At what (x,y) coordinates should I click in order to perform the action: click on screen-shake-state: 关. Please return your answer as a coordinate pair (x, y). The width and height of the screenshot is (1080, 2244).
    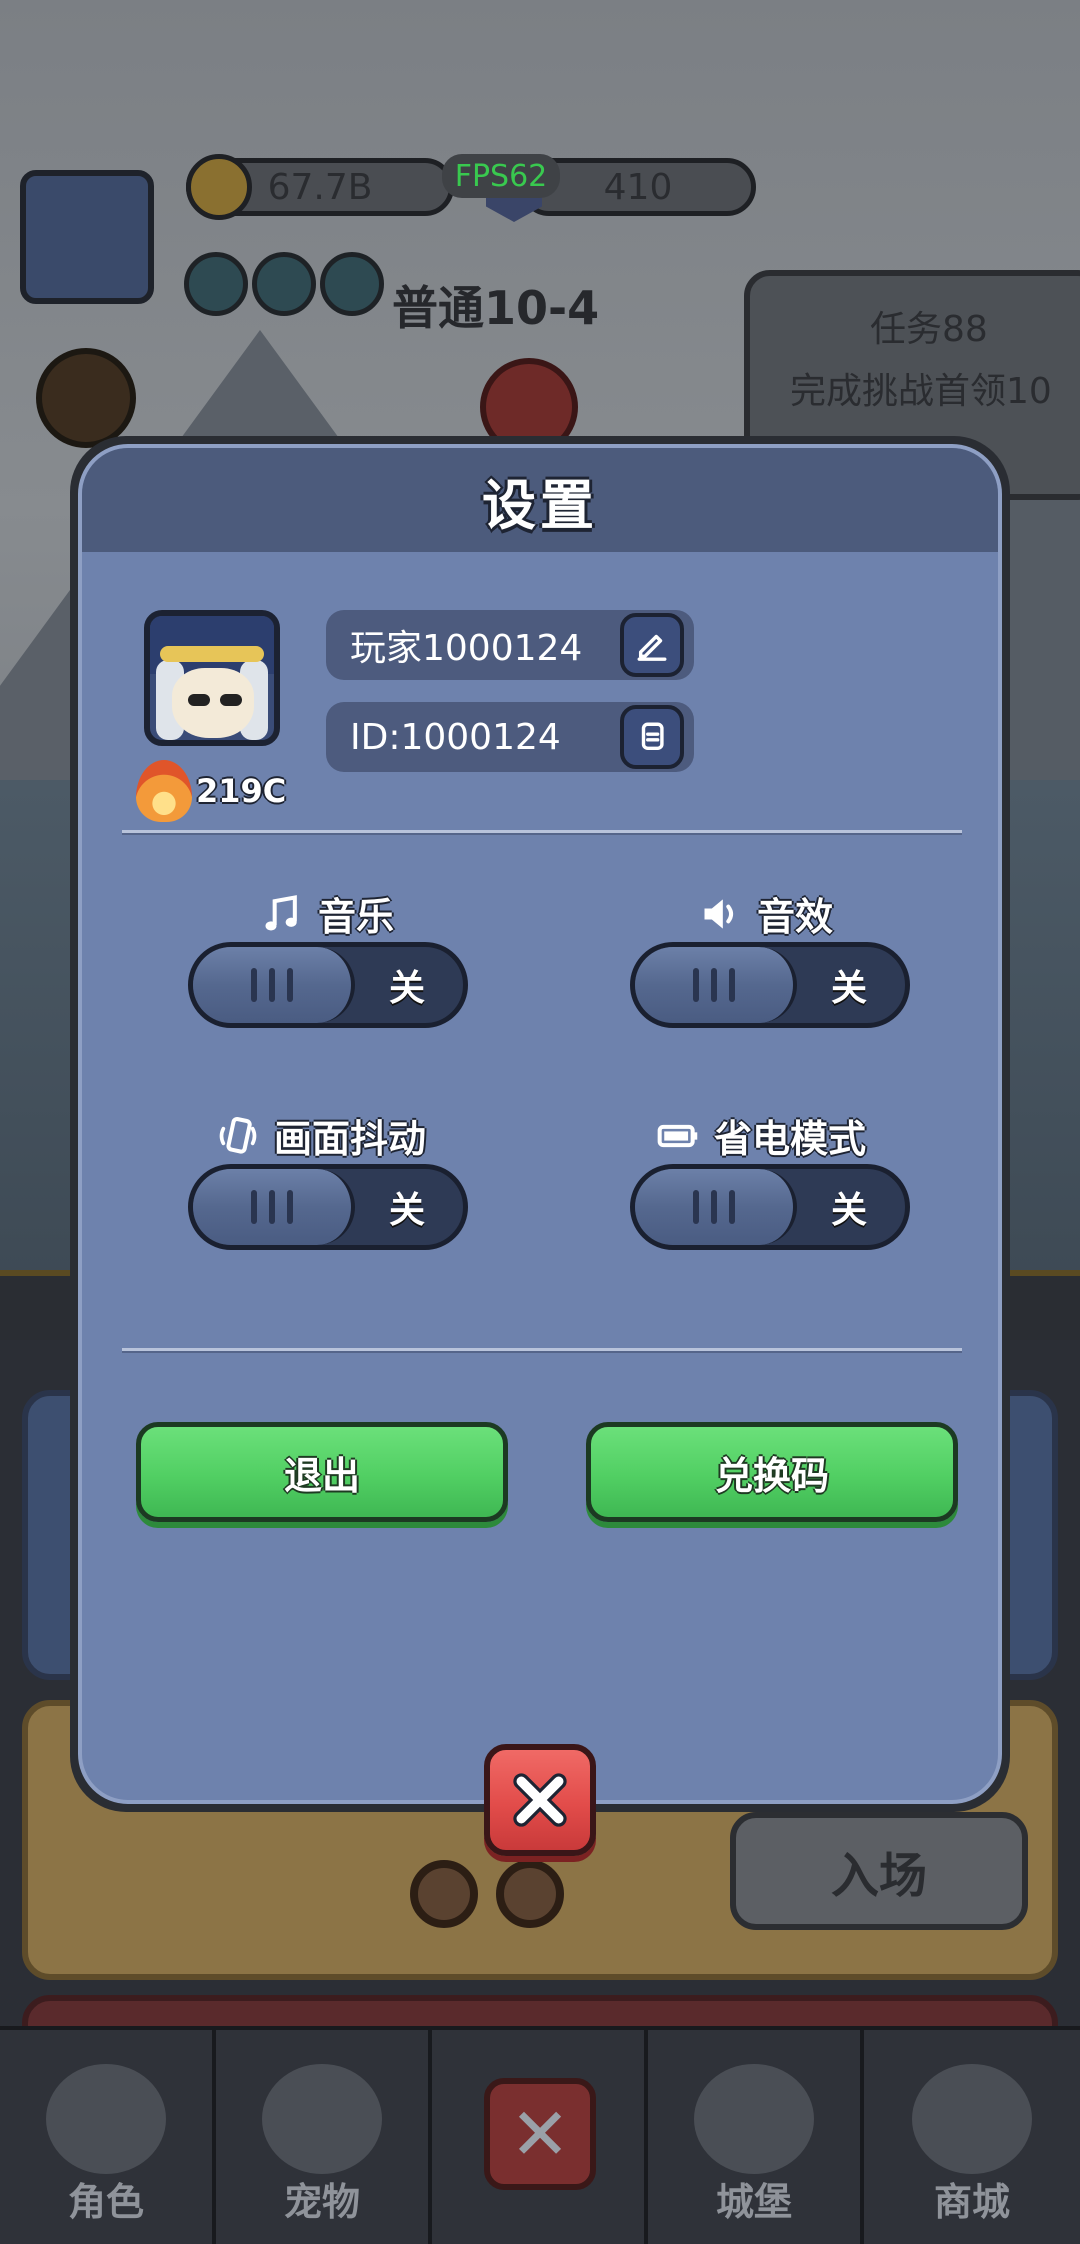
    Looking at the image, I should click on (406, 1210).